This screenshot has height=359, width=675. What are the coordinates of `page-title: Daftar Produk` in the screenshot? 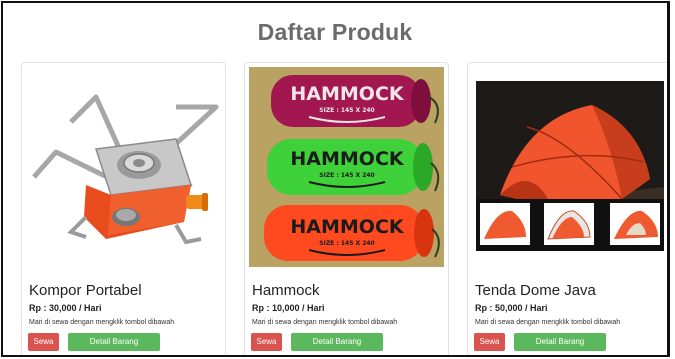 It's located at (335, 32).